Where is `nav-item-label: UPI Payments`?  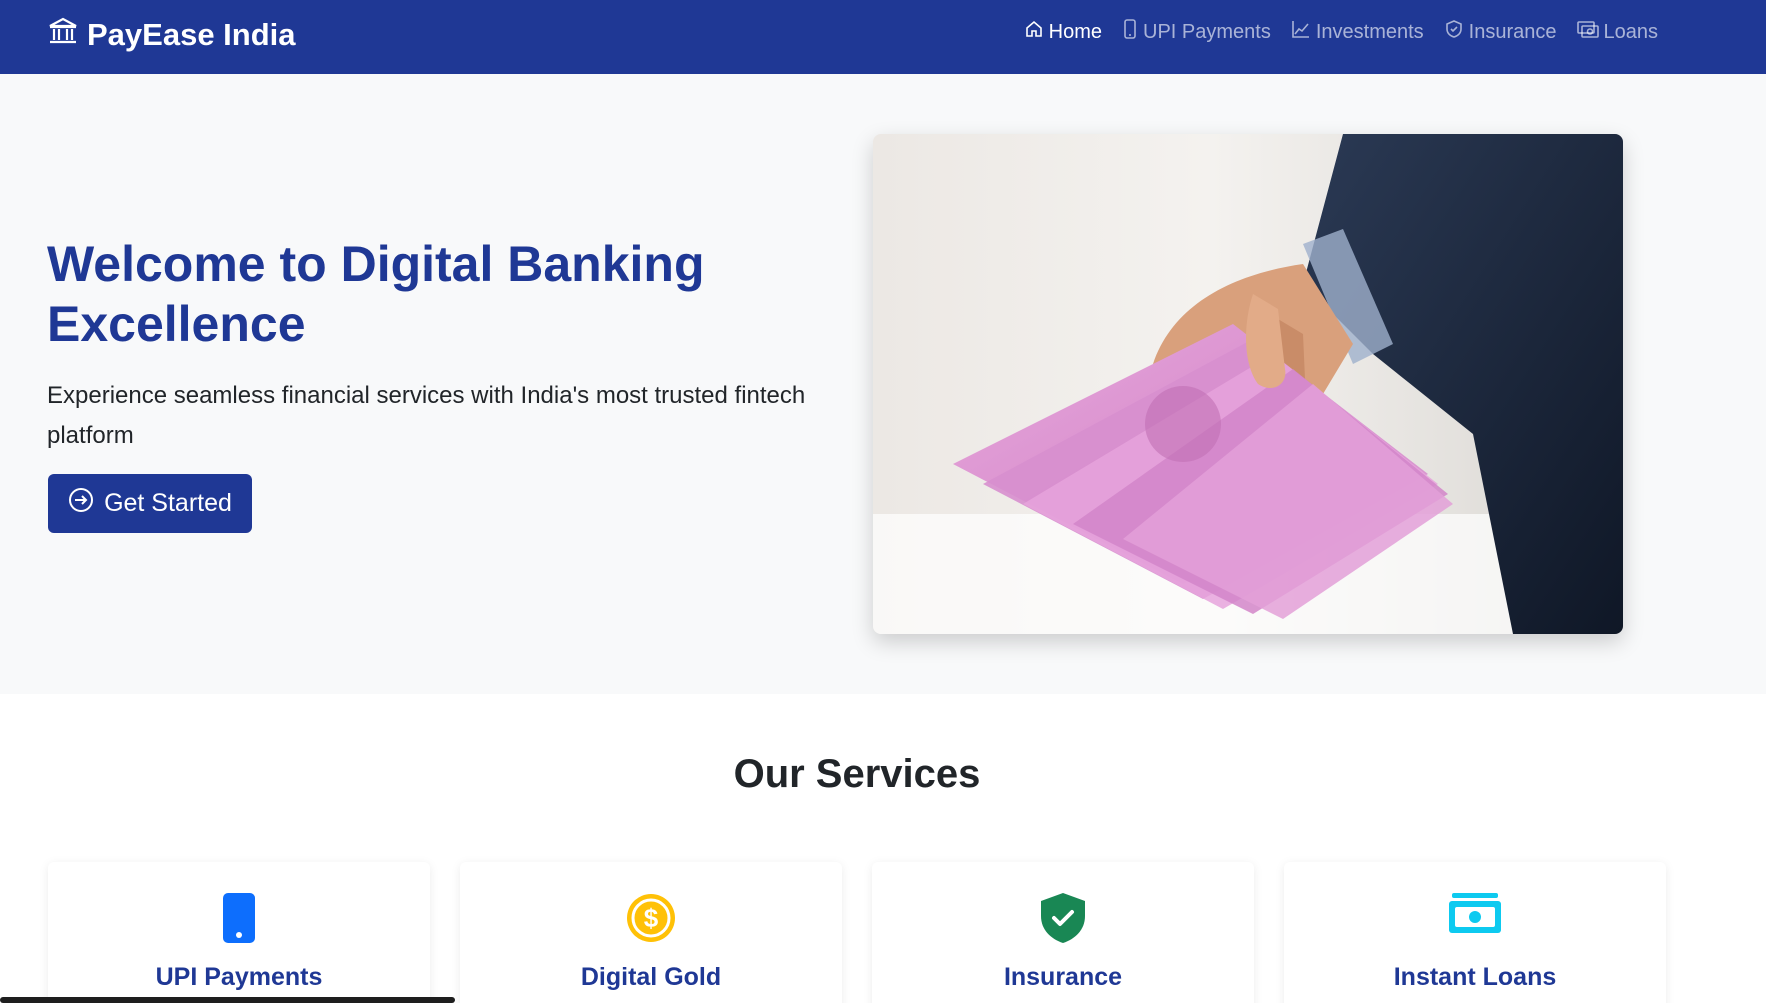 nav-item-label: UPI Payments is located at coordinates (1207, 31).